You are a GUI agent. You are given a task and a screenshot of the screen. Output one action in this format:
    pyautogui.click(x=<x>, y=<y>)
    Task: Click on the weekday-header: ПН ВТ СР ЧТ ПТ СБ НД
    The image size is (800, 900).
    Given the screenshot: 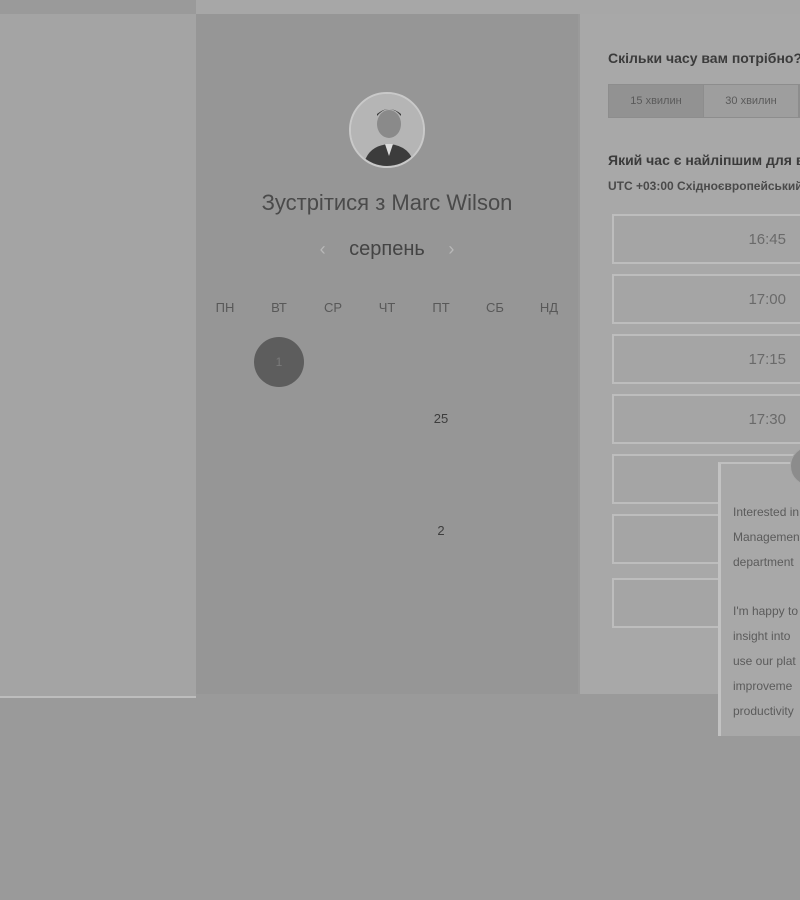 What is the action you would take?
    pyautogui.click(x=387, y=307)
    